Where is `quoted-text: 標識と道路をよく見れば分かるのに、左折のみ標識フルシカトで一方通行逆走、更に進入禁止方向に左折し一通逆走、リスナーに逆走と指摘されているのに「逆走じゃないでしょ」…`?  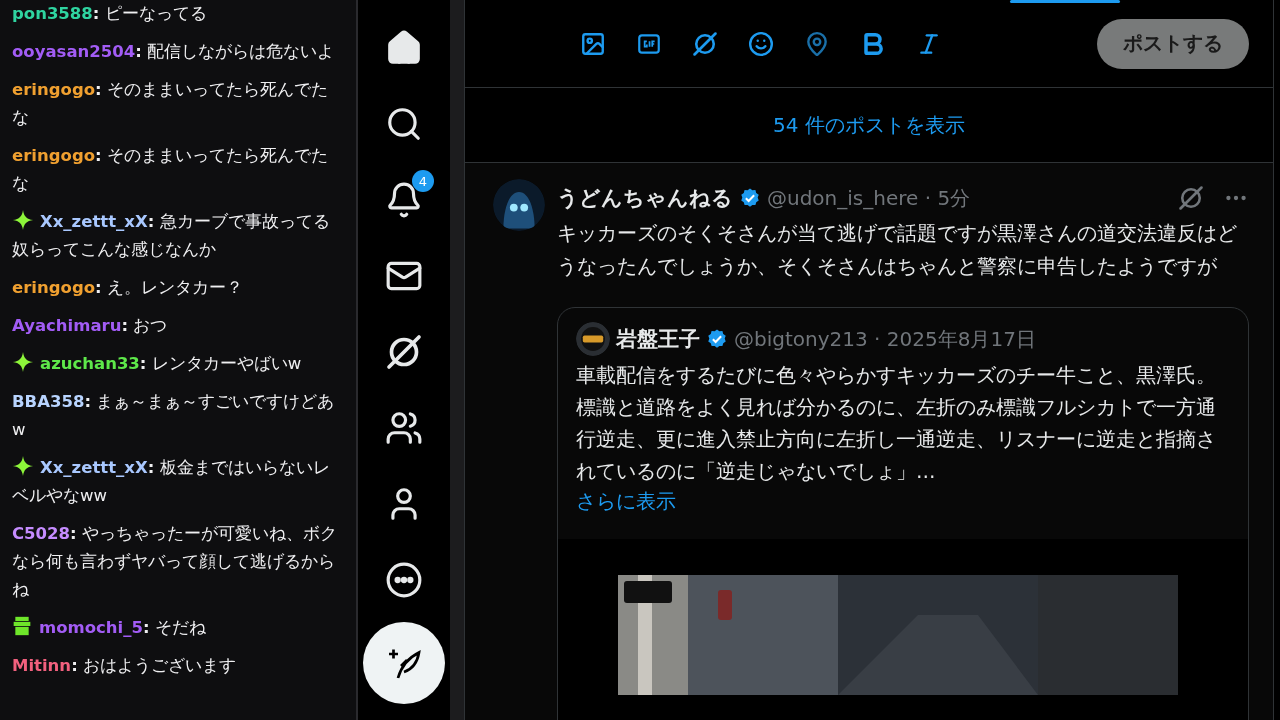 quoted-text: 標識と道路をよく見れば分かるのに、左折のみ標識フルシカトで一方通行逆走、更に進入禁止方向に左折し一通逆走、リスナーに逆走と指摘されているのに「逆走じゃないでしょ」… is located at coordinates (896, 440).